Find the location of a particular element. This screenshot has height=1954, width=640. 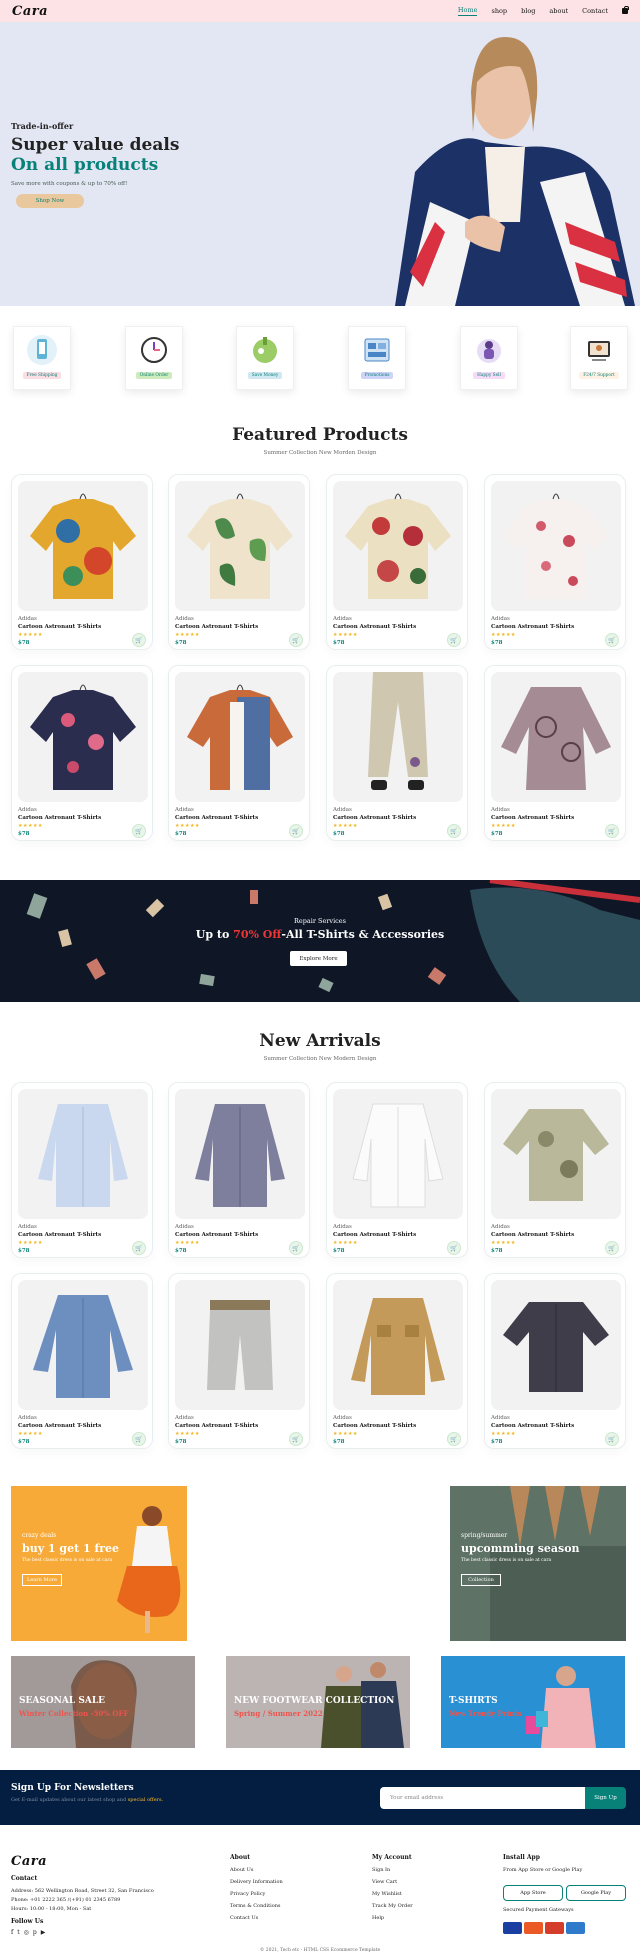

payment-icons is located at coordinates (566, 1928).